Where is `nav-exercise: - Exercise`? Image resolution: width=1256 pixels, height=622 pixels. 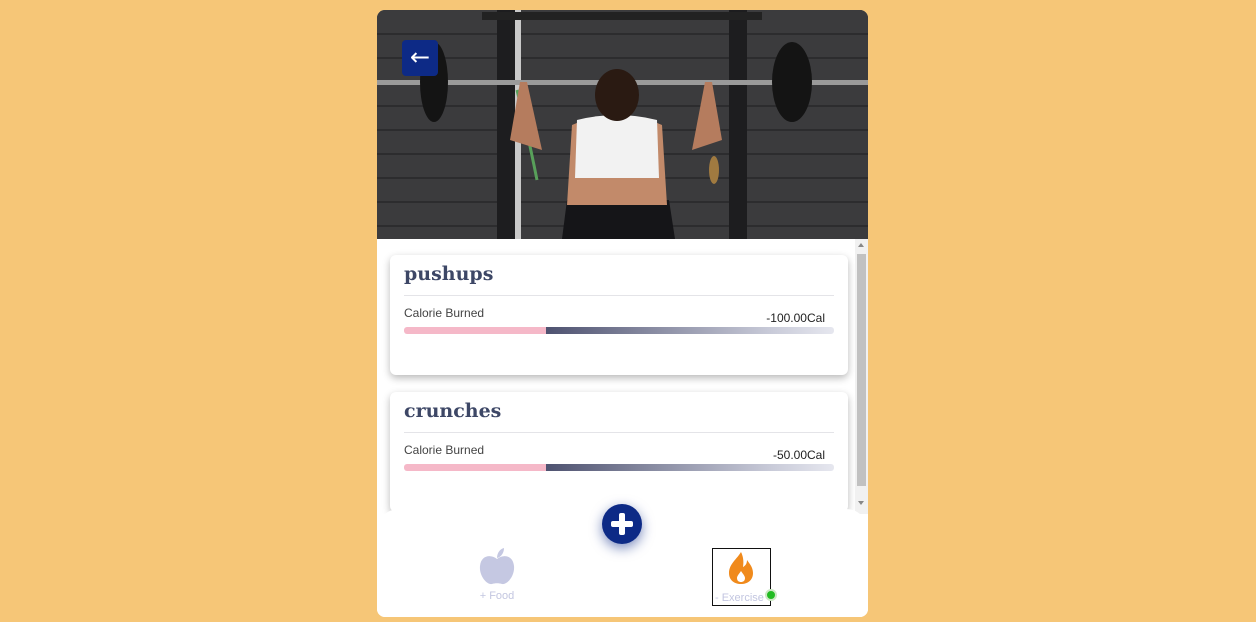
nav-exercise: - Exercise is located at coordinates (741, 577).